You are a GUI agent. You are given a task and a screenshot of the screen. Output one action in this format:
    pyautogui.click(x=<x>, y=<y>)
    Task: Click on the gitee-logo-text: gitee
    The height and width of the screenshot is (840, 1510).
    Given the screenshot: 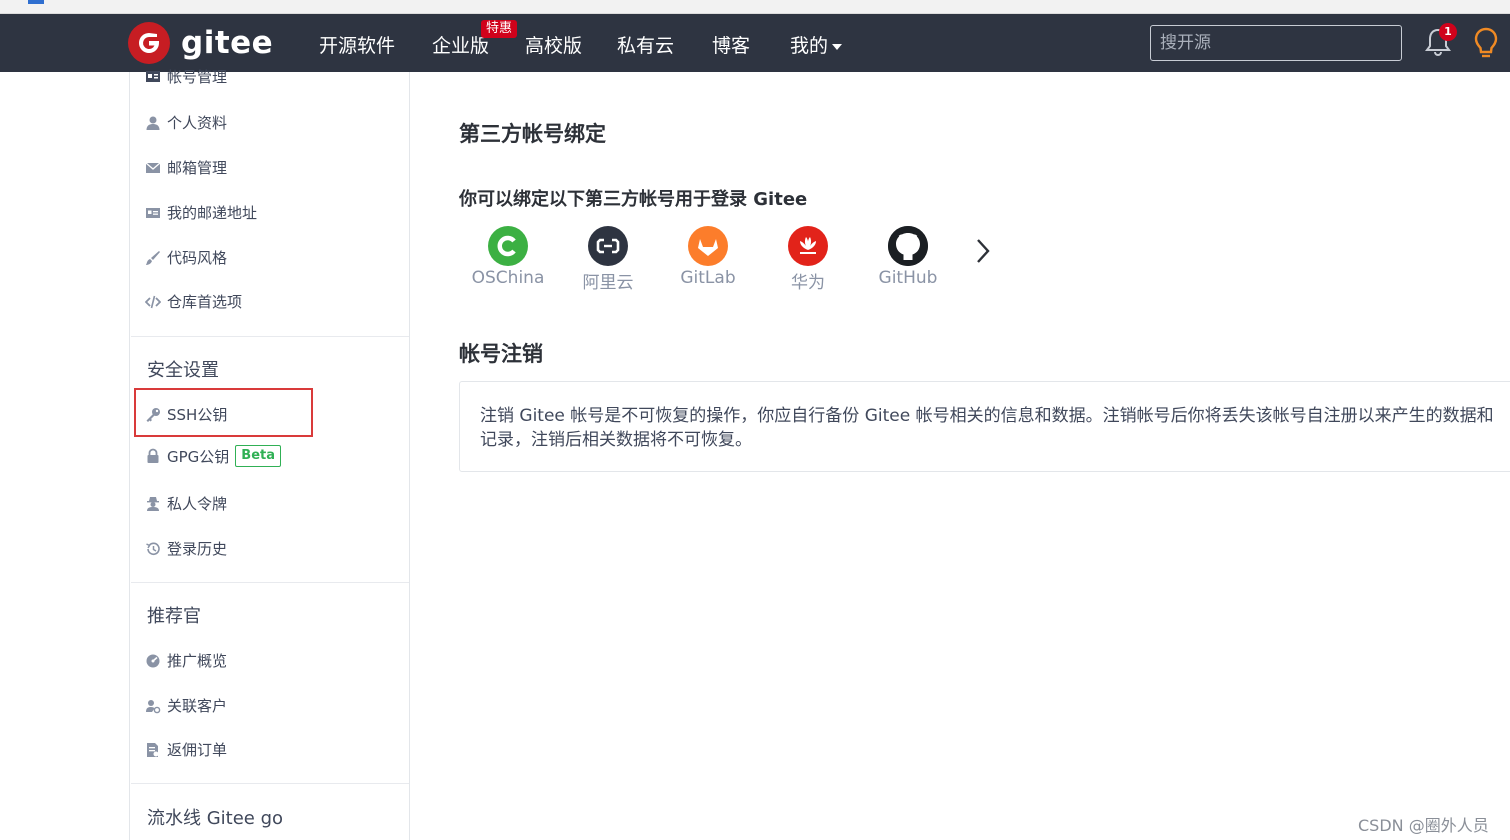 What is the action you would take?
    pyautogui.click(x=227, y=43)
    